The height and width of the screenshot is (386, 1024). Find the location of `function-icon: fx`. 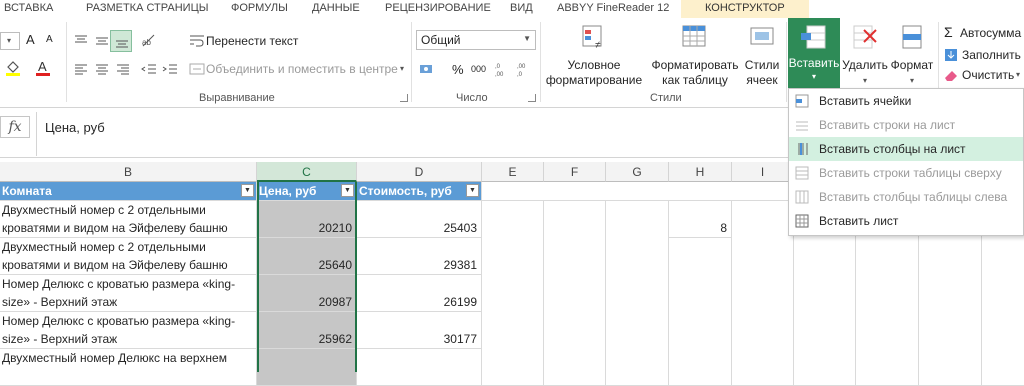

function-icon: fx is located at coordinates (15, 127).